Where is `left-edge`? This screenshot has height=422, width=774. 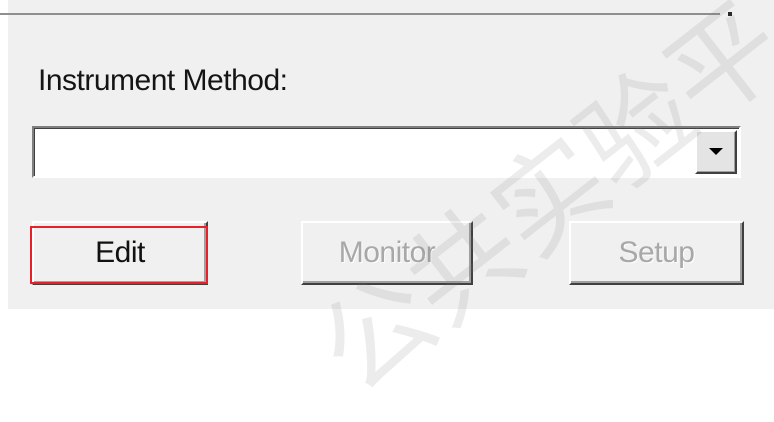 left-edge is located at coordinates (4, 154).